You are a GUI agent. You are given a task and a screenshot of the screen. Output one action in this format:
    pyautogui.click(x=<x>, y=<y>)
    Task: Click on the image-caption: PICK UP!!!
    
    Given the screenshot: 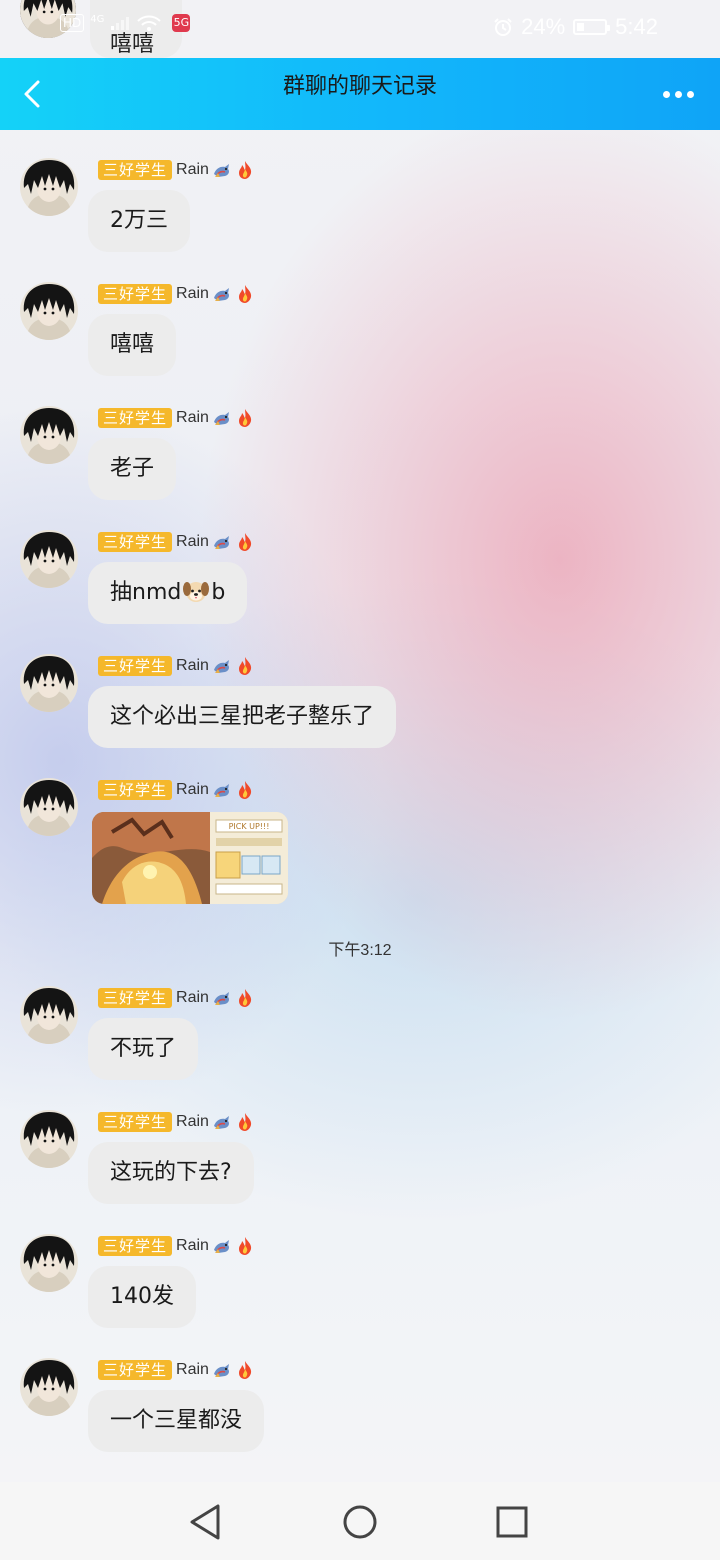 What is the action you would take?
    pyautogui.click(x=249, y=826)
    